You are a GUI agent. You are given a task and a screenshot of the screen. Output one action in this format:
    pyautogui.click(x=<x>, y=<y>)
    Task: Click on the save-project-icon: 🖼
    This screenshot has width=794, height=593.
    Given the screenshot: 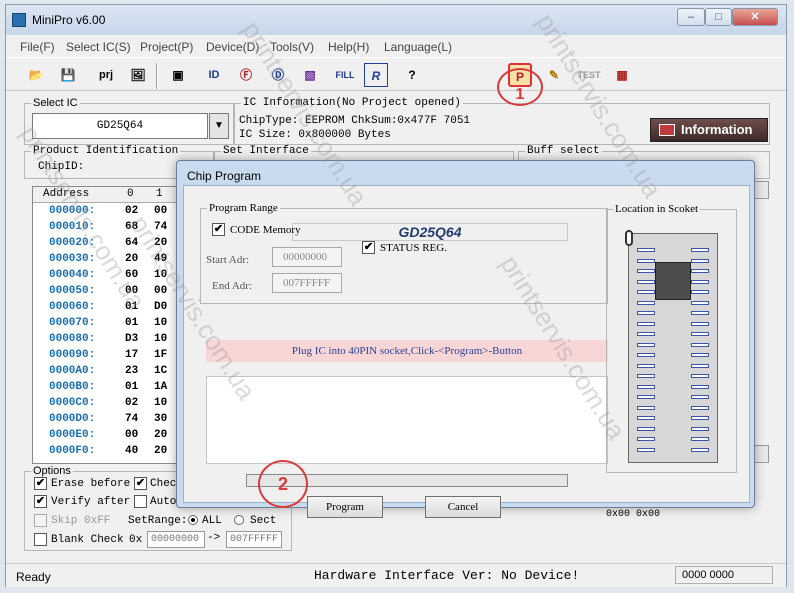 What is the action you would take?
    pyautogui.click(x=138, y=75)
    